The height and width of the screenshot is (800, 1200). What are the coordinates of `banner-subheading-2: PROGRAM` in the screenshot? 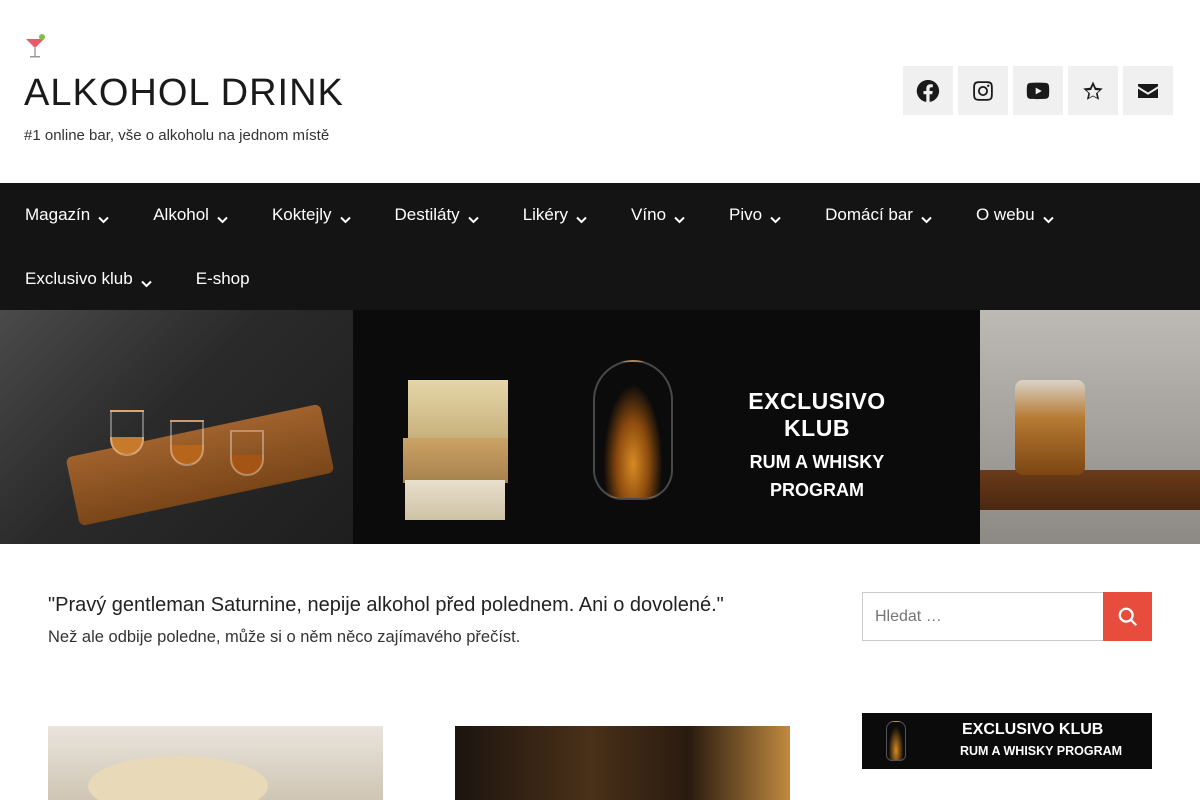 It's located at (817, 490).